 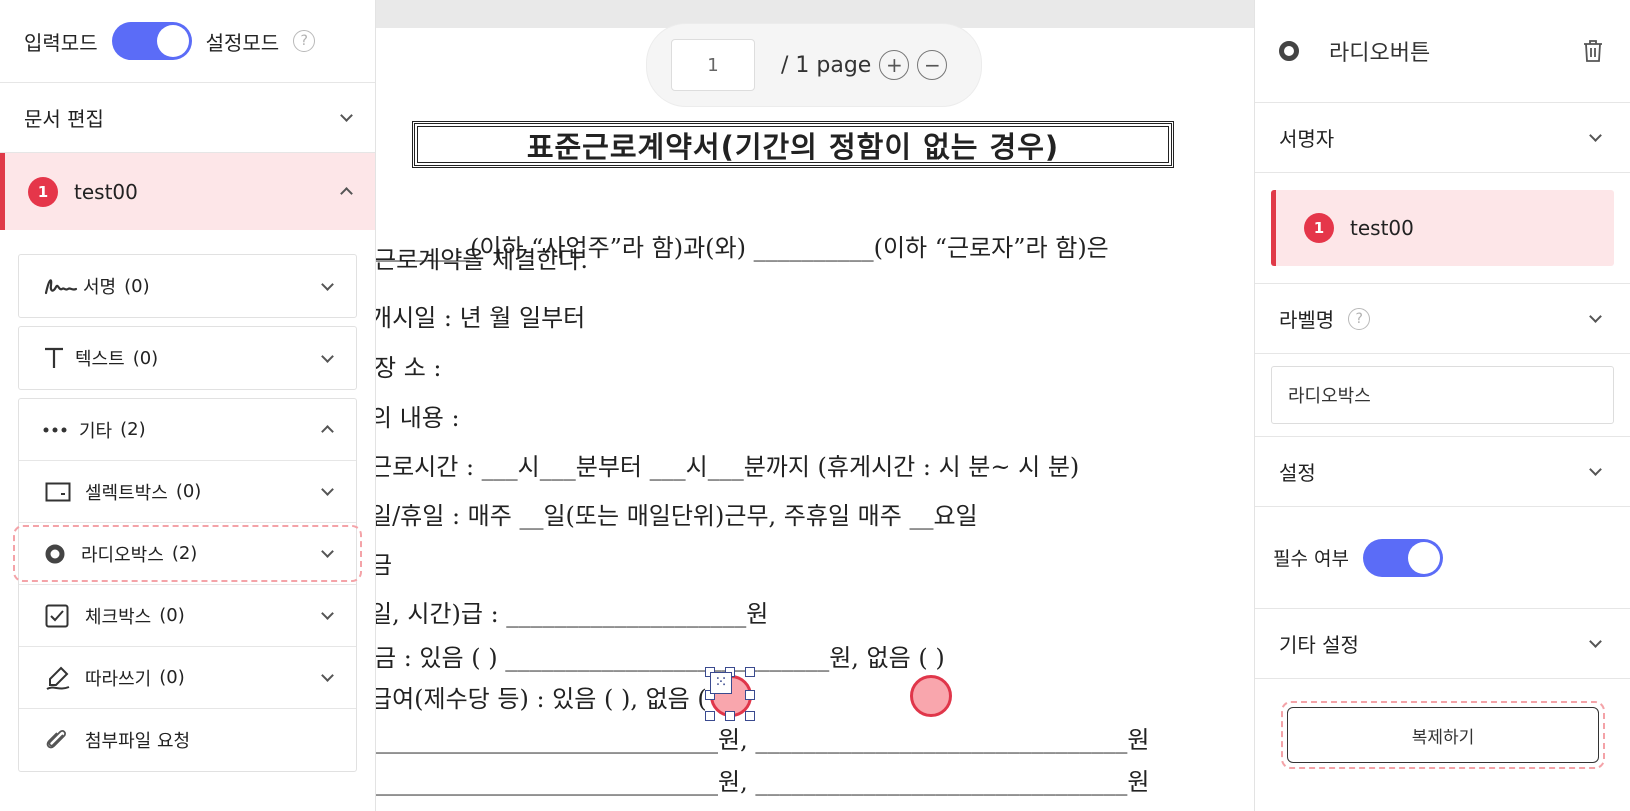 I want to click on tool-radiobox-count: (2), so click(x=184, y=553).